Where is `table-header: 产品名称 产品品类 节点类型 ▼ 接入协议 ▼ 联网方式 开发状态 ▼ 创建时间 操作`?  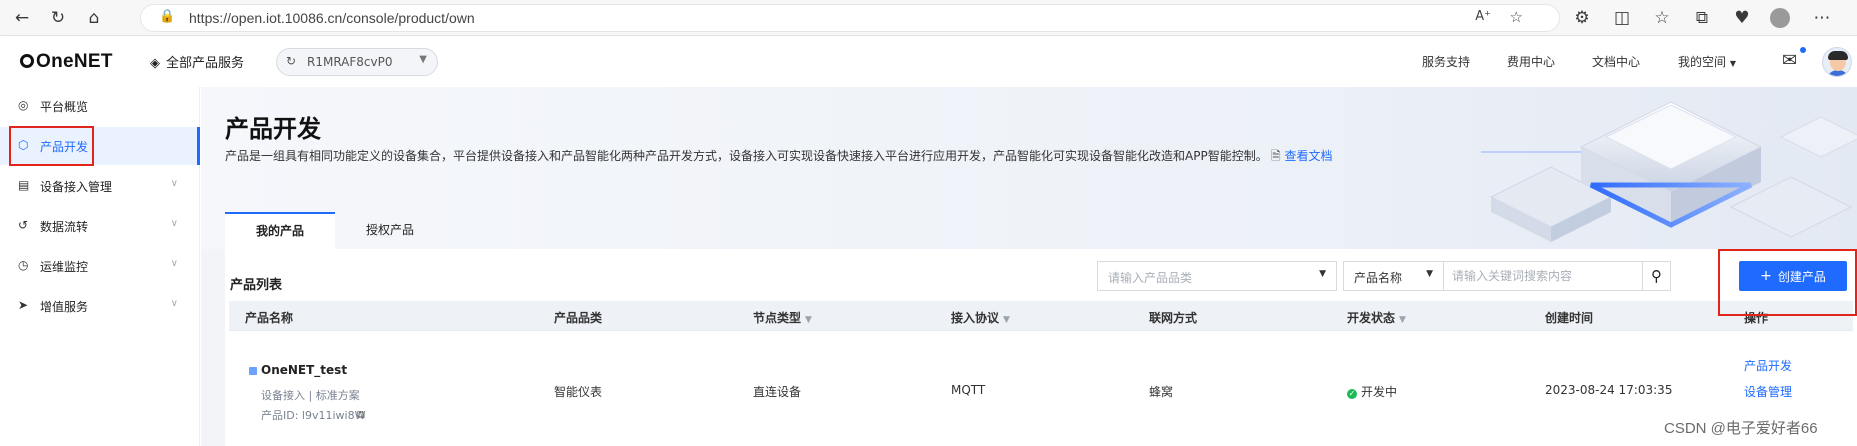
table-header: 产品名称 产品品类 节点类型 ▼ 接入协议 ▼ 联网方式 开发状态 ▼ 创建时间 操作 is located at coordinates (1041, 316).